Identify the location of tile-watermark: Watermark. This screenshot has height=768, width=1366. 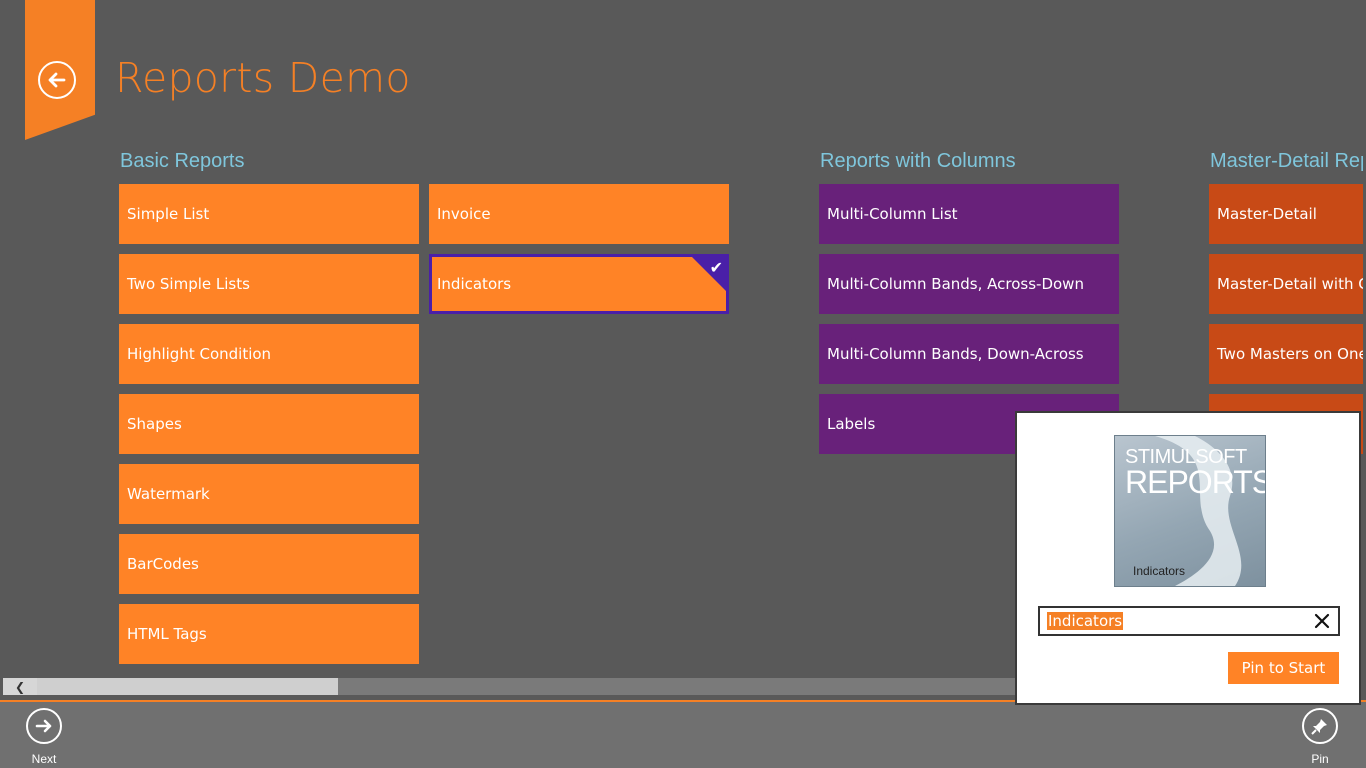
(269, 494).